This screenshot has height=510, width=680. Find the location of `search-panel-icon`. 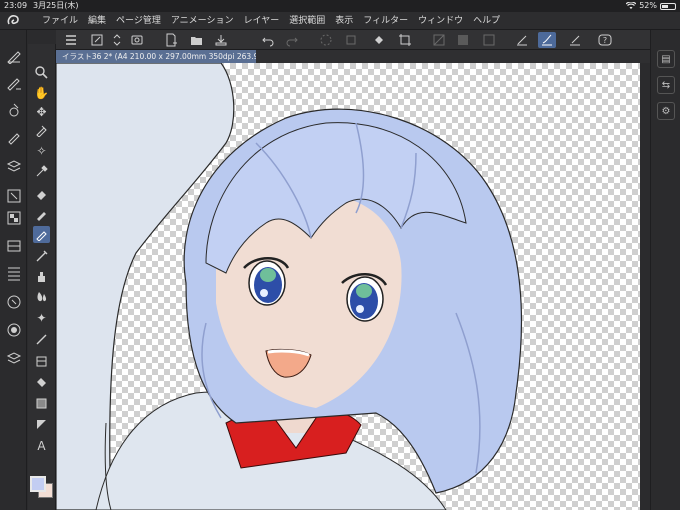

search-panel-icon is located at coordinates (14, 302).